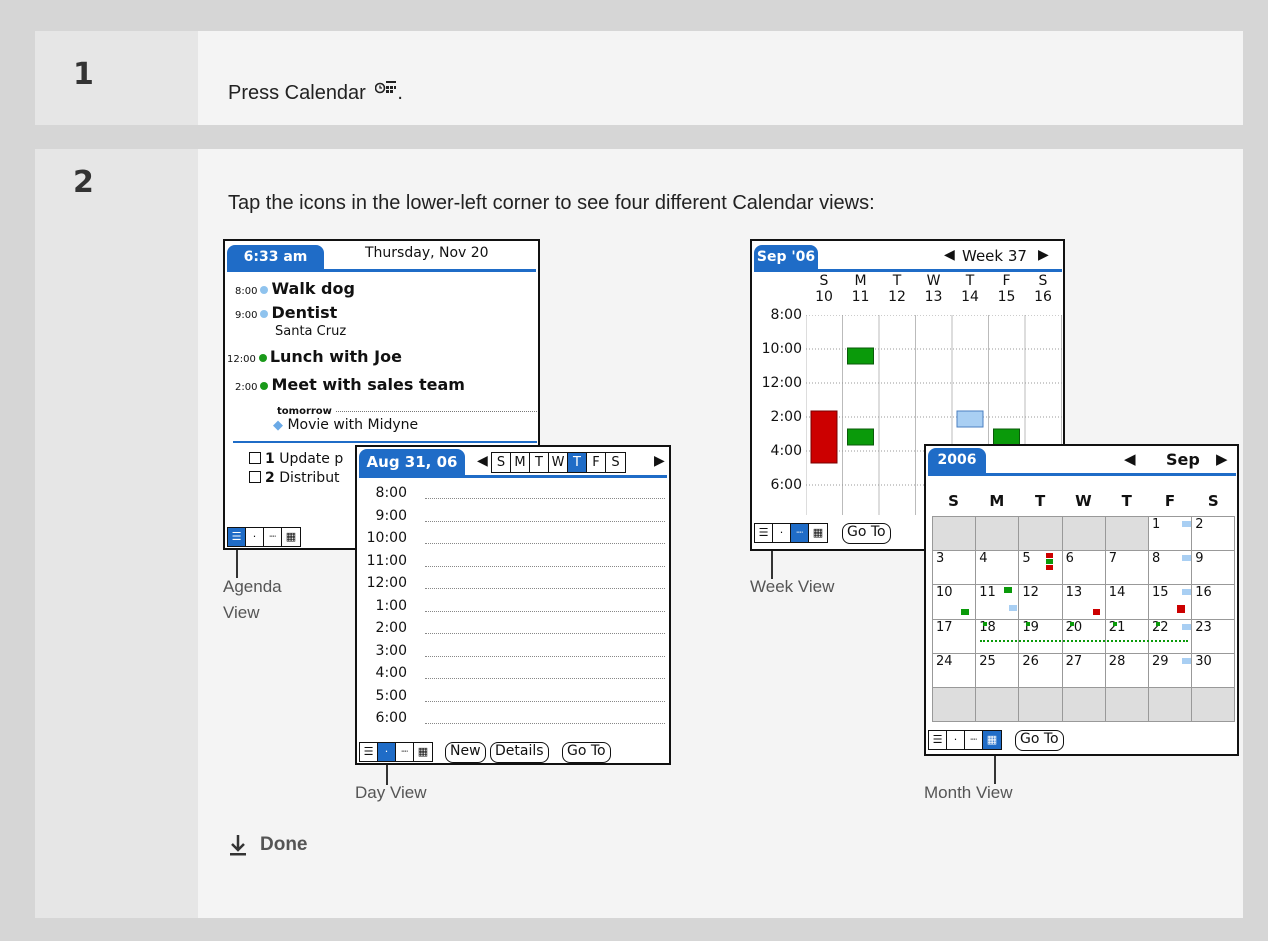 Image resolution: width=1268 pixels, height=941 pixels. Describe the element at coordinates (311, 331) in the screenshot. I see `event-location: Santa Cruz` at that location.